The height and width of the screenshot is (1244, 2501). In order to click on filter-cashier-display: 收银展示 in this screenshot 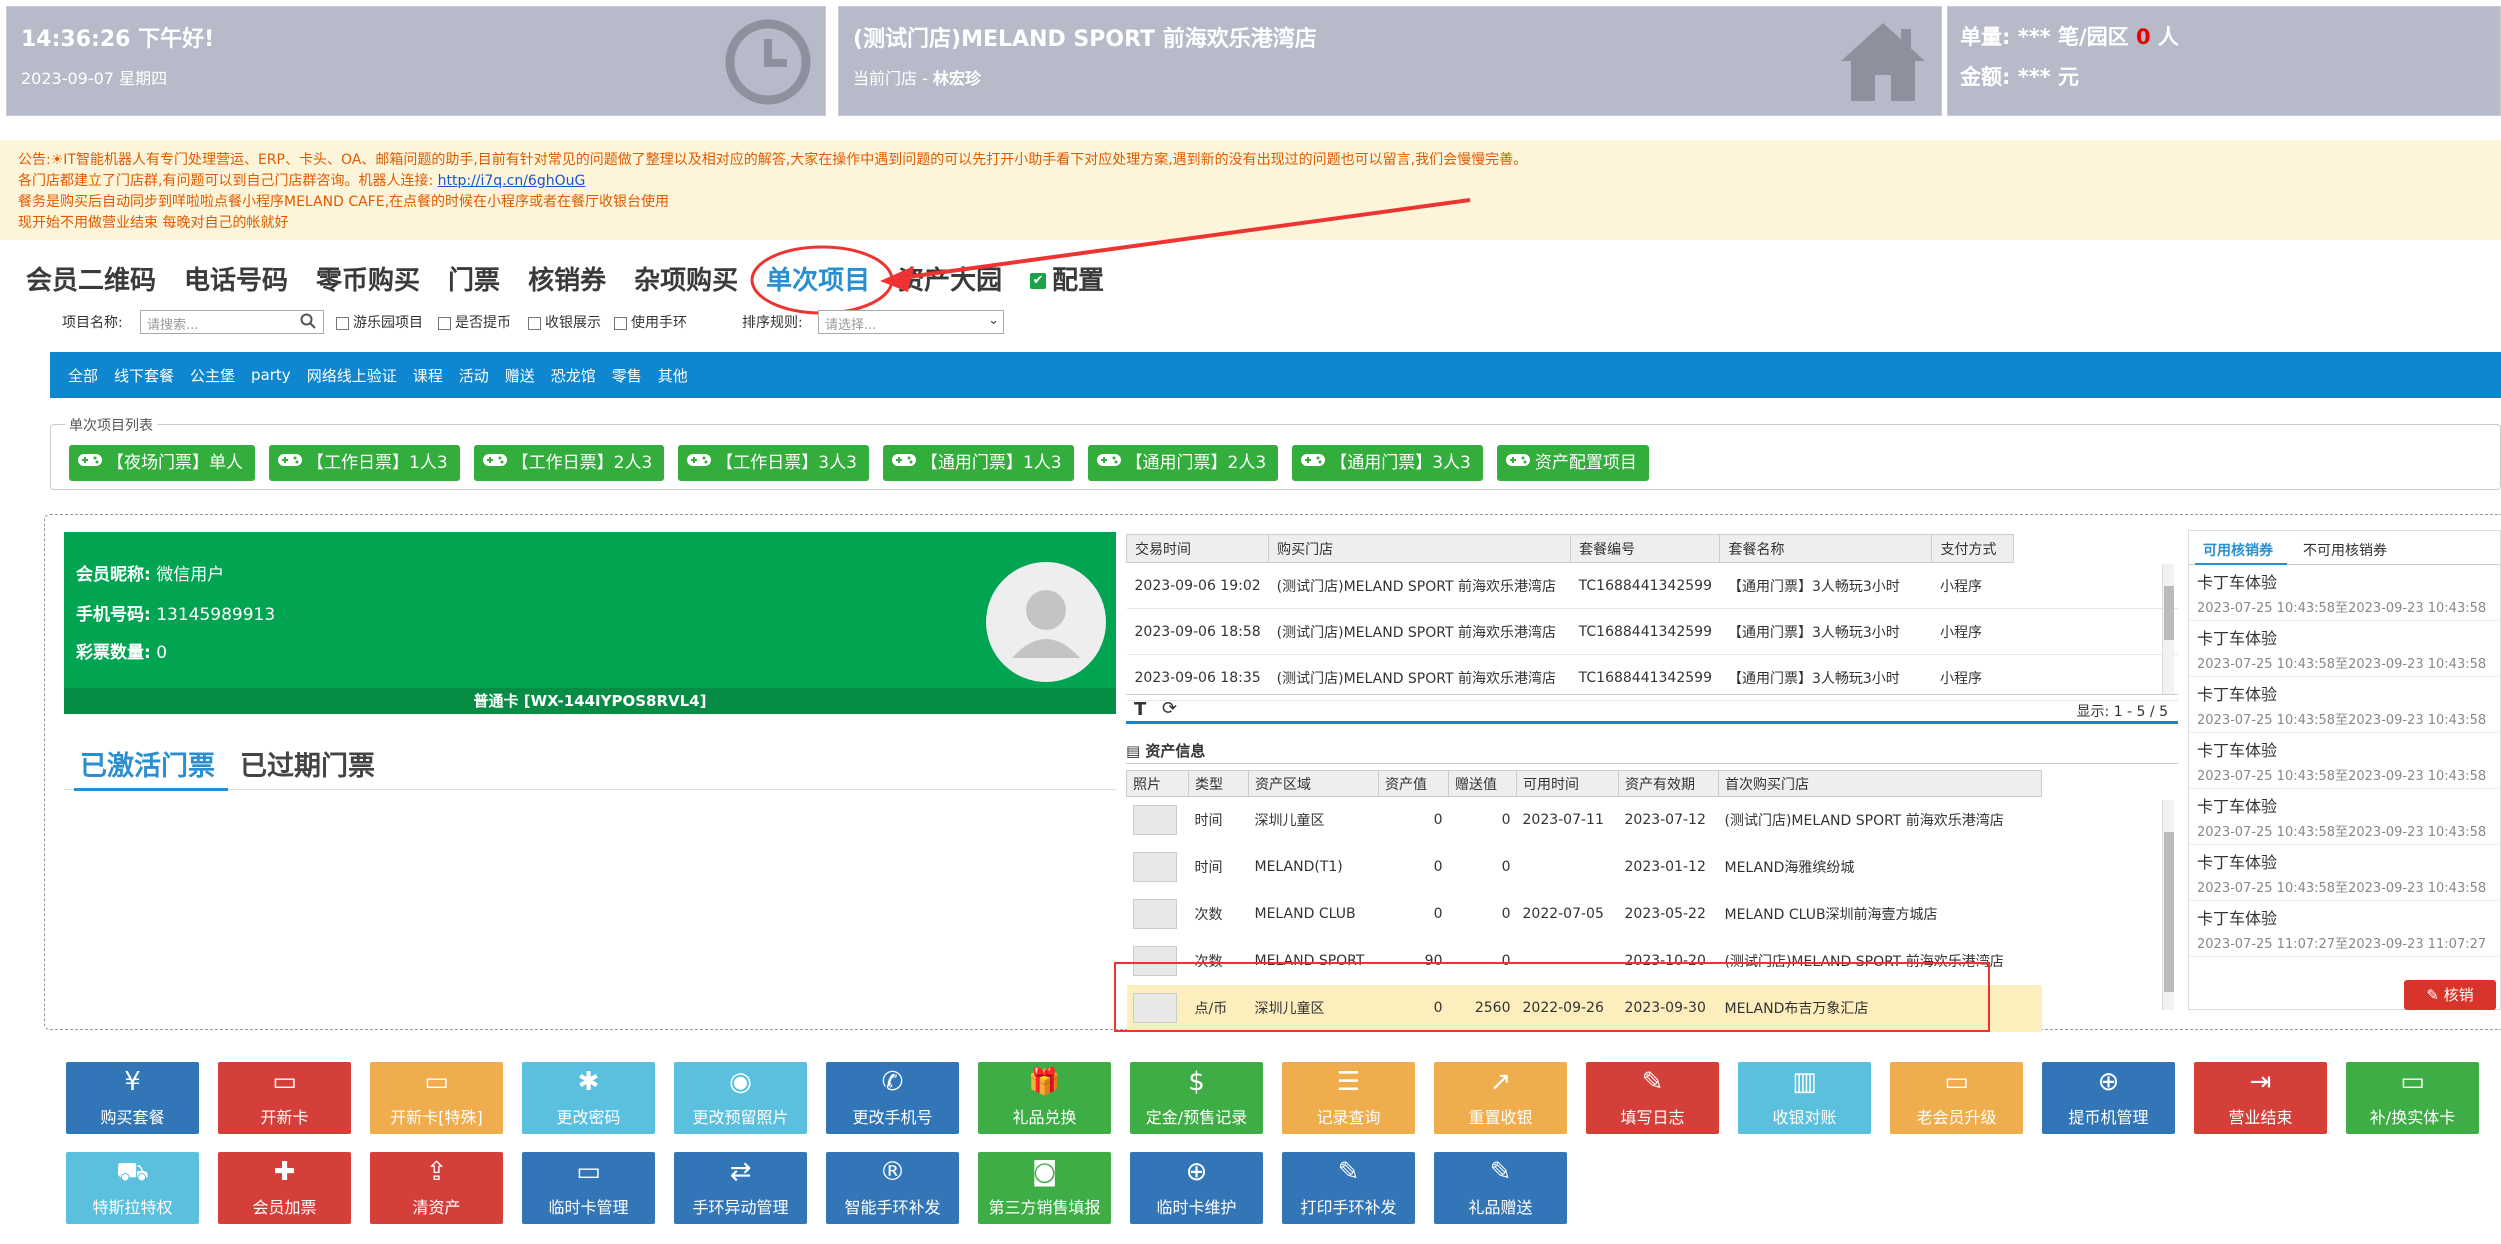, I will do `click(564, 322)`.